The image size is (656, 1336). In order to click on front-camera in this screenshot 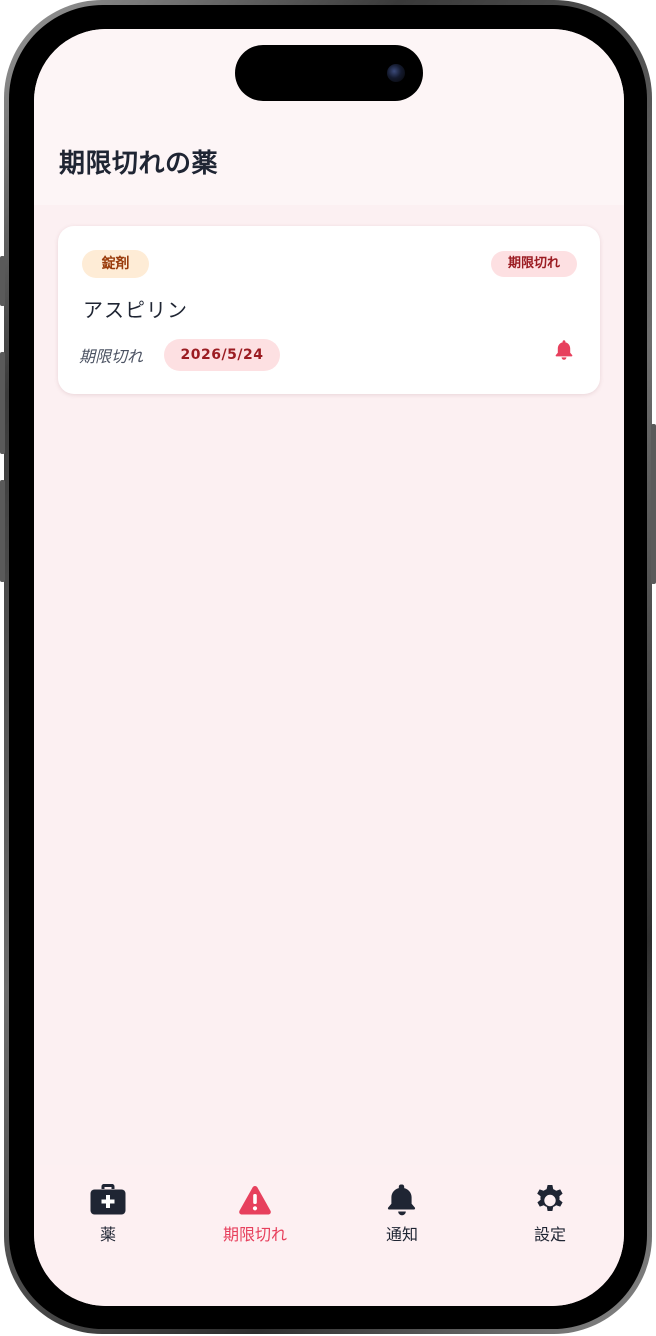, I will do `click(396, 73)`.